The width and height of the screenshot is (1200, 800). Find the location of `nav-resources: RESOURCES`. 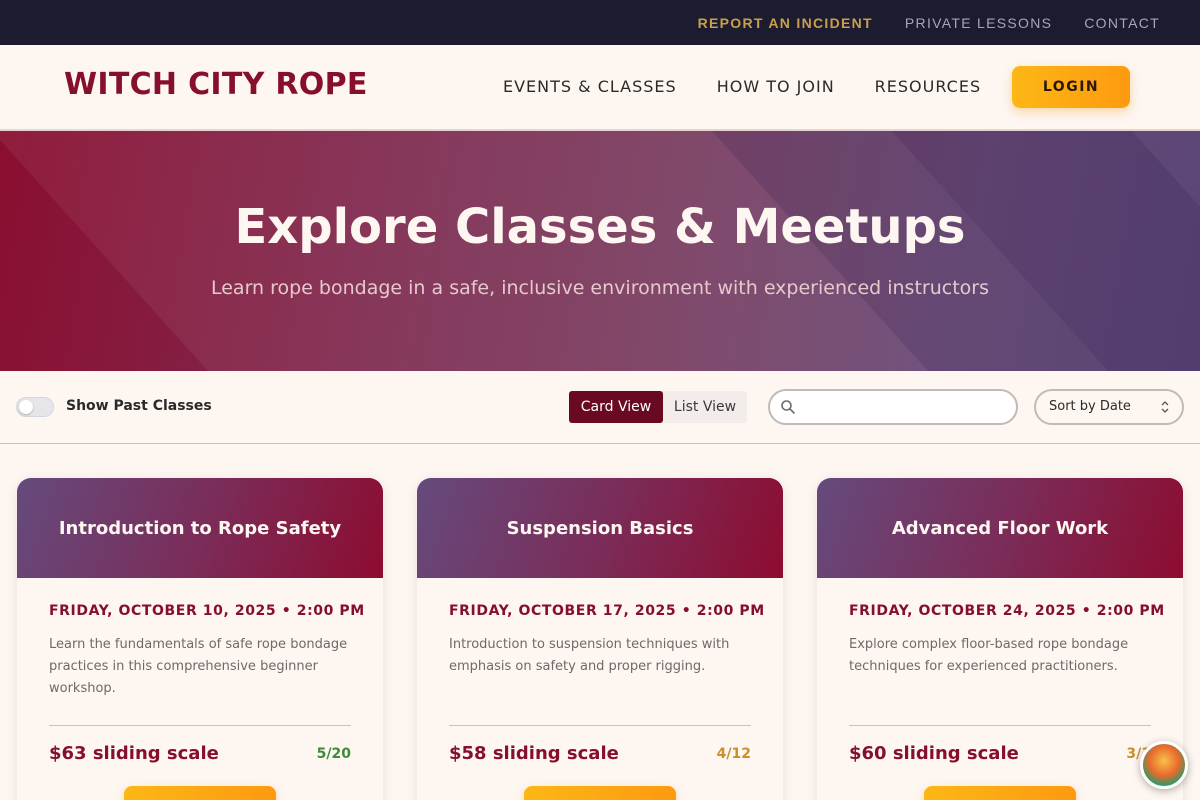

nav-resources: RESOURCES is located at coordinates (928, 86).